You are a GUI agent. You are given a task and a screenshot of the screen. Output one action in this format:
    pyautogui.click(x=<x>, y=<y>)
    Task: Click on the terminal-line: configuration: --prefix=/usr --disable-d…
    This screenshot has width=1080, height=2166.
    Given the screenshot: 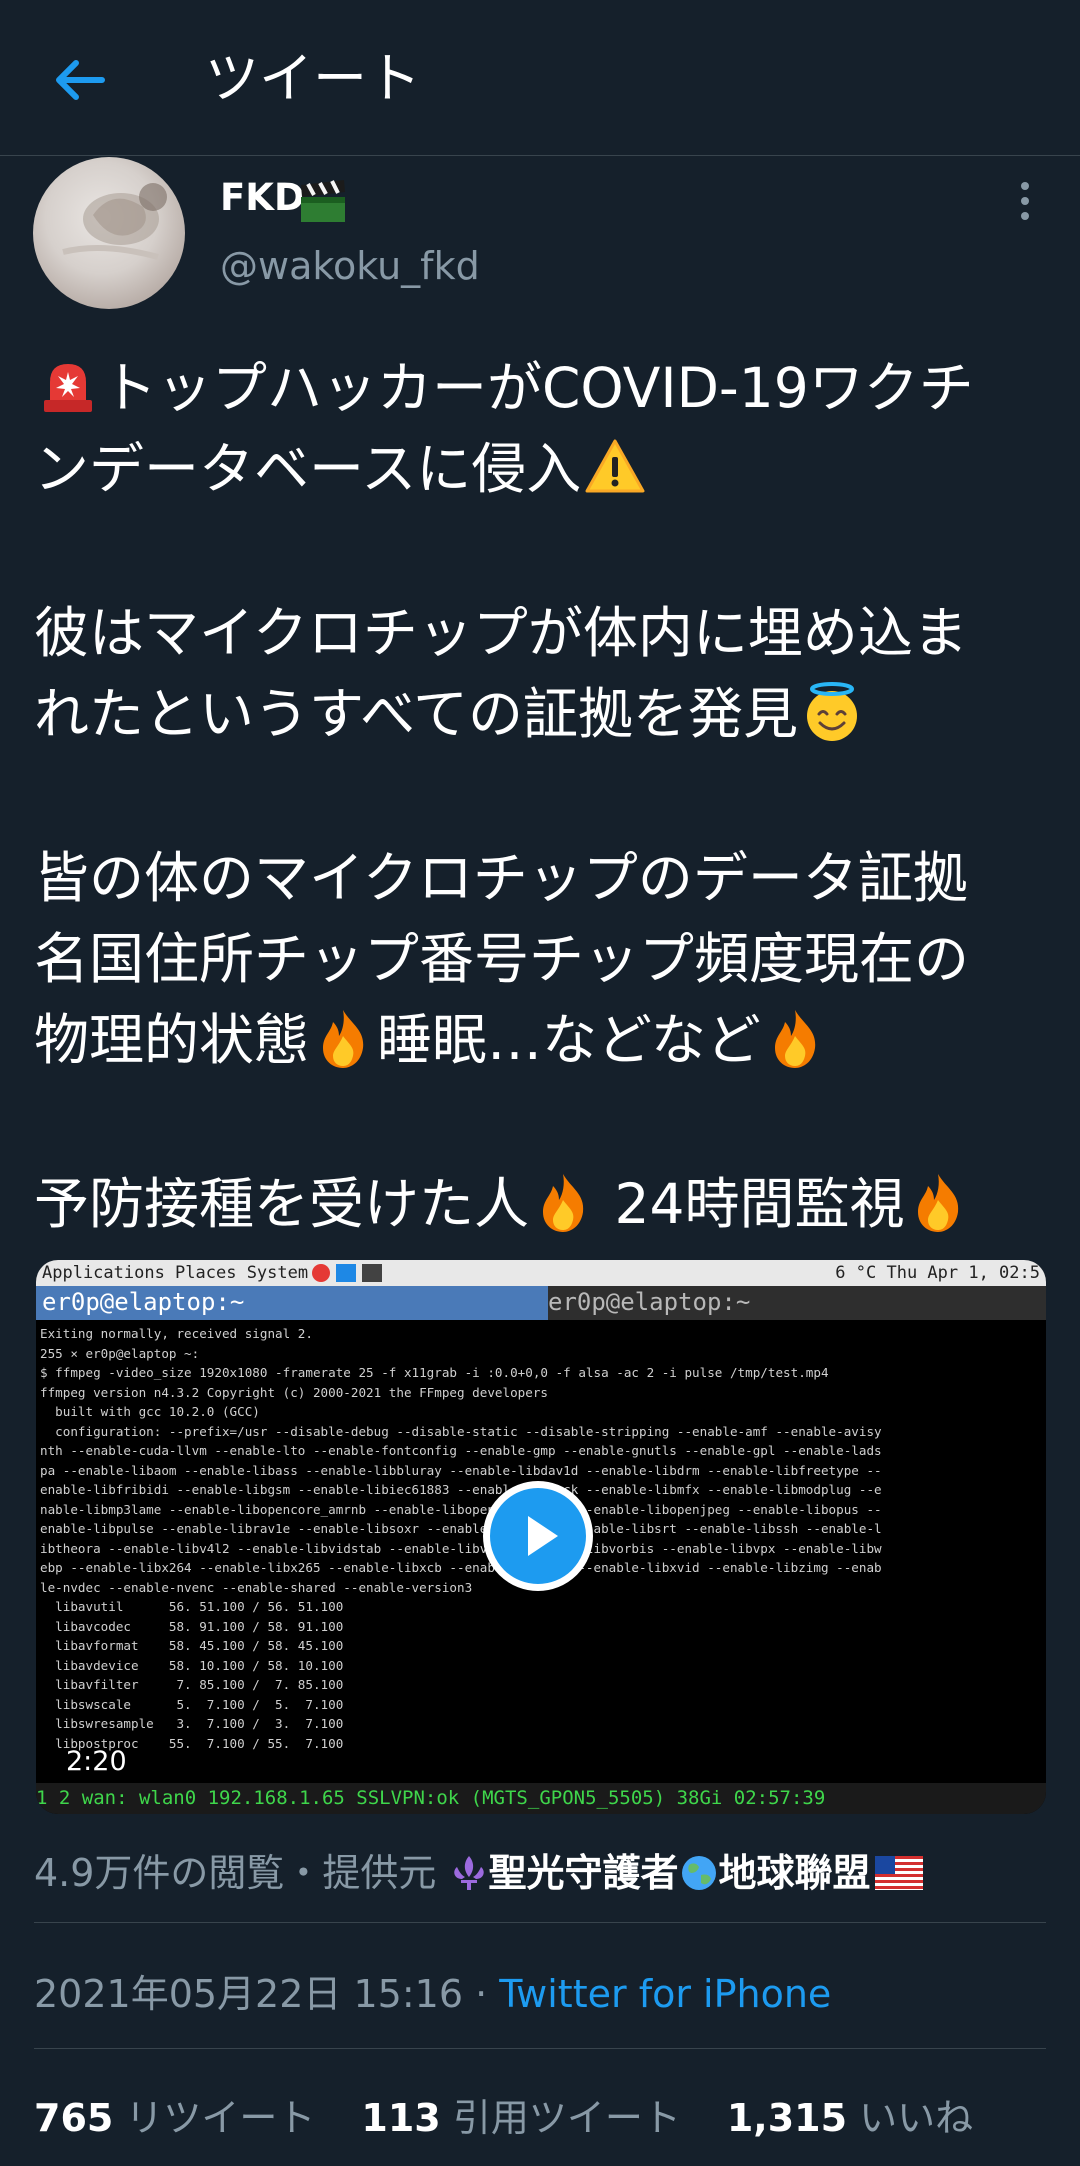 What is the action you would take?
    pyautogui.click(x=461, y=1431)
    